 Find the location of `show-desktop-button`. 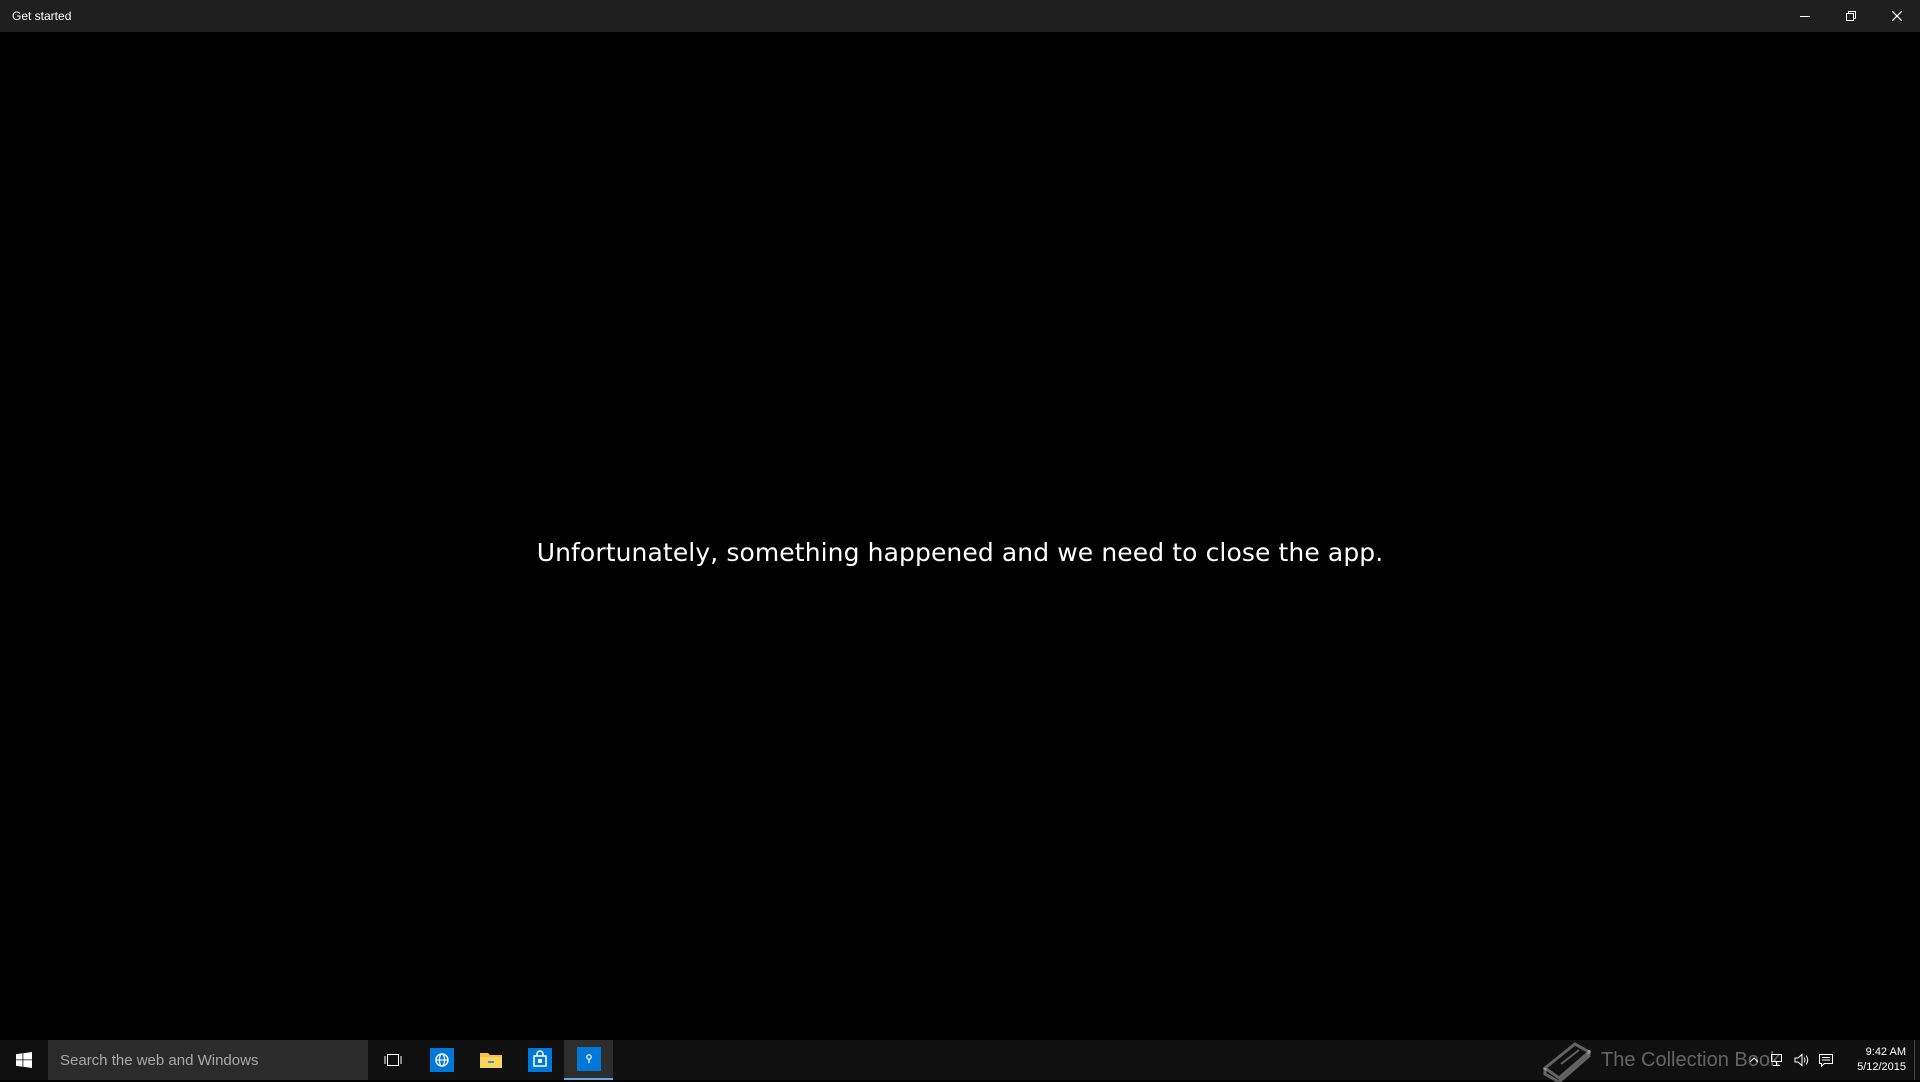

show-desktop-button is located at coordinates (1917, 1060).